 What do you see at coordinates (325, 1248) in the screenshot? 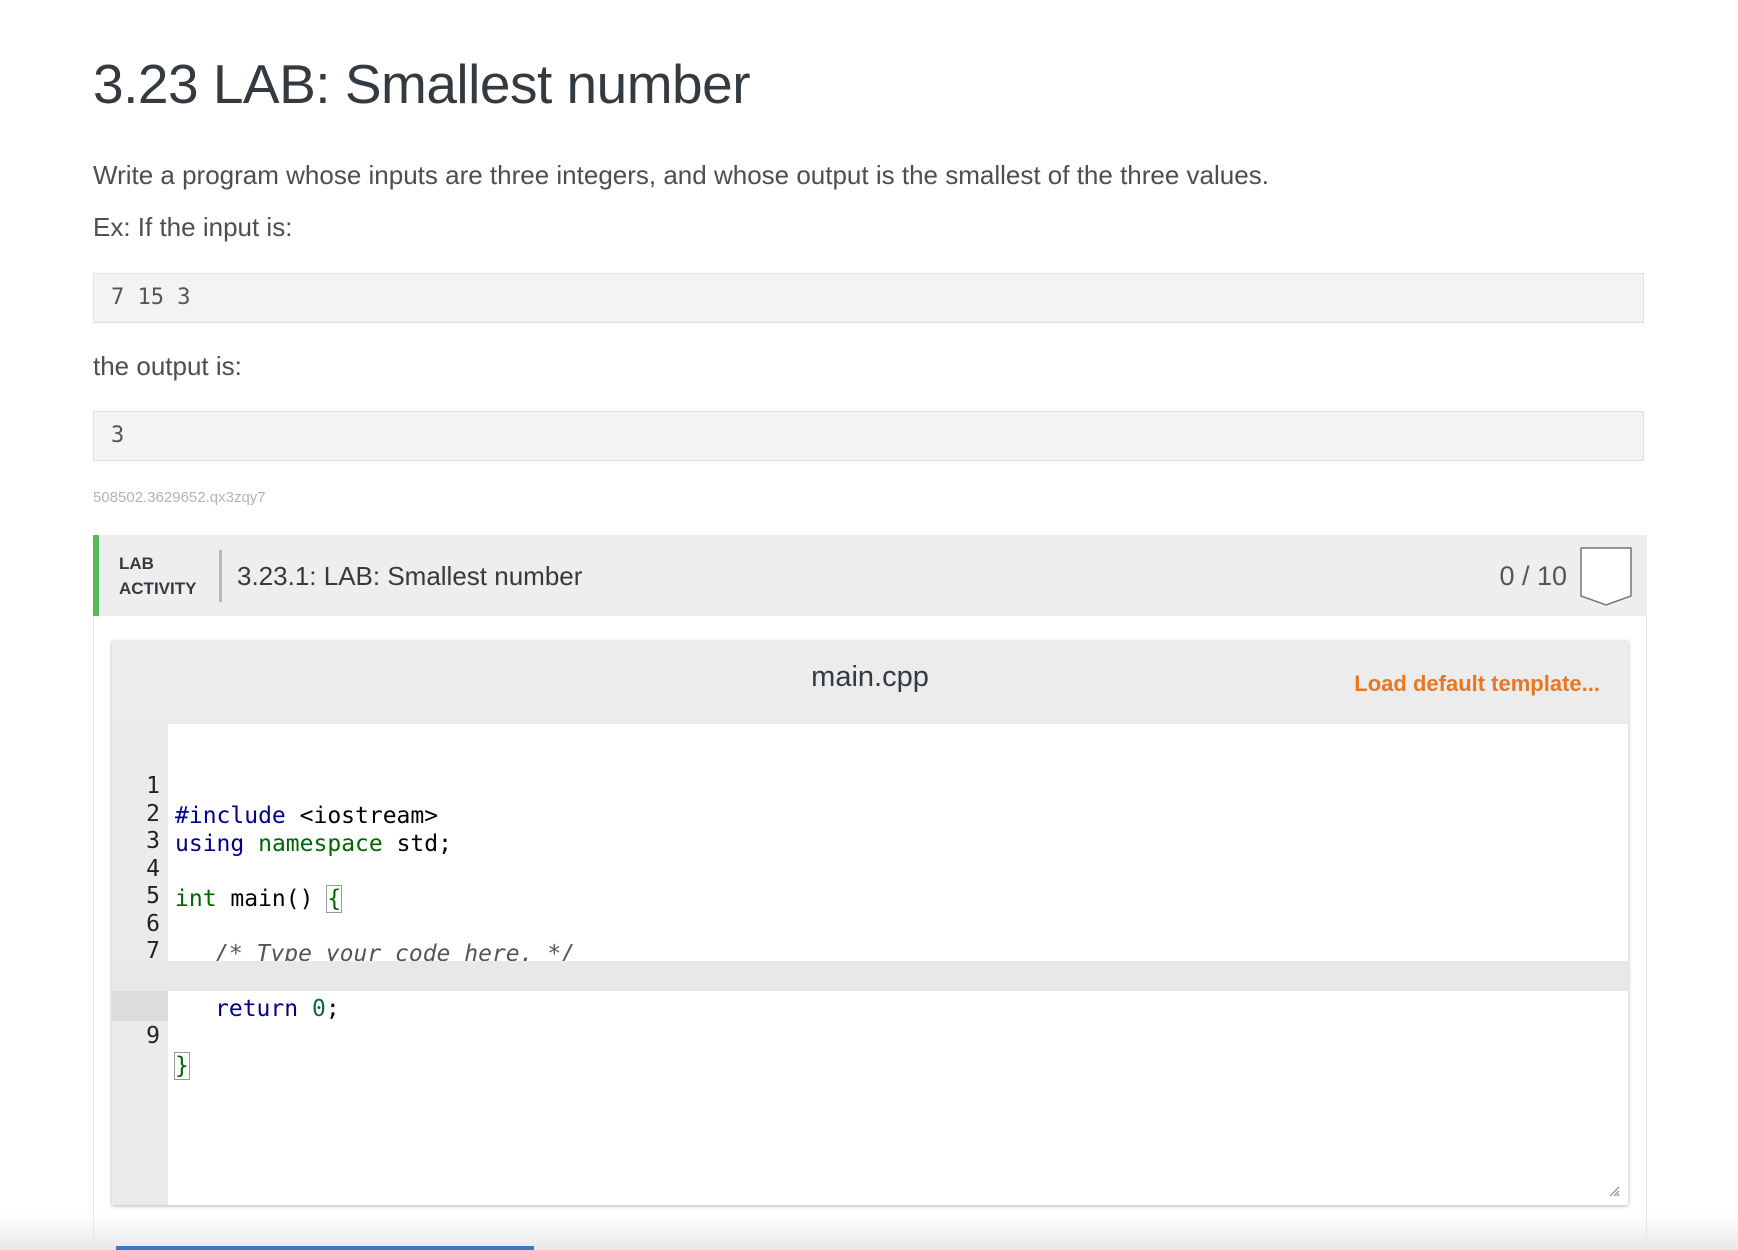
I see `bottom-tab-indicator` at bounding box center [325, 1248].